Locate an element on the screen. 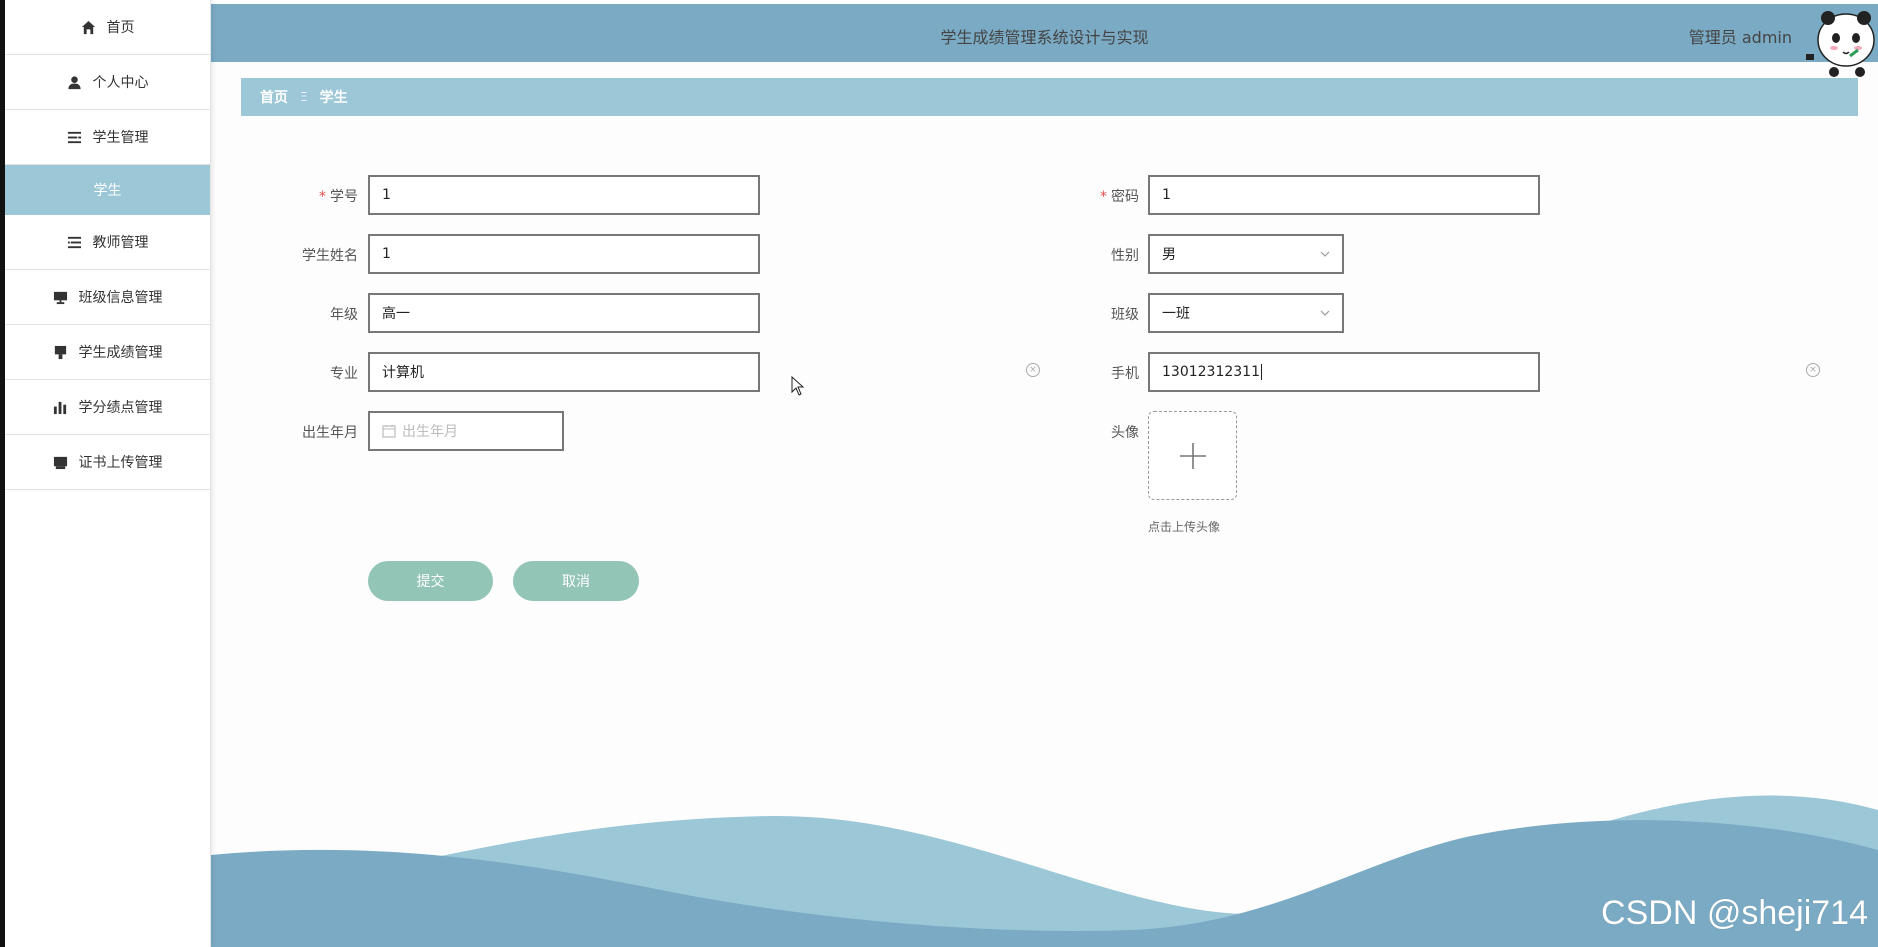 Image resolution: width=1878 pixels, height=947 pixels. major-label: 专业 is located at coordinates (344, 374).